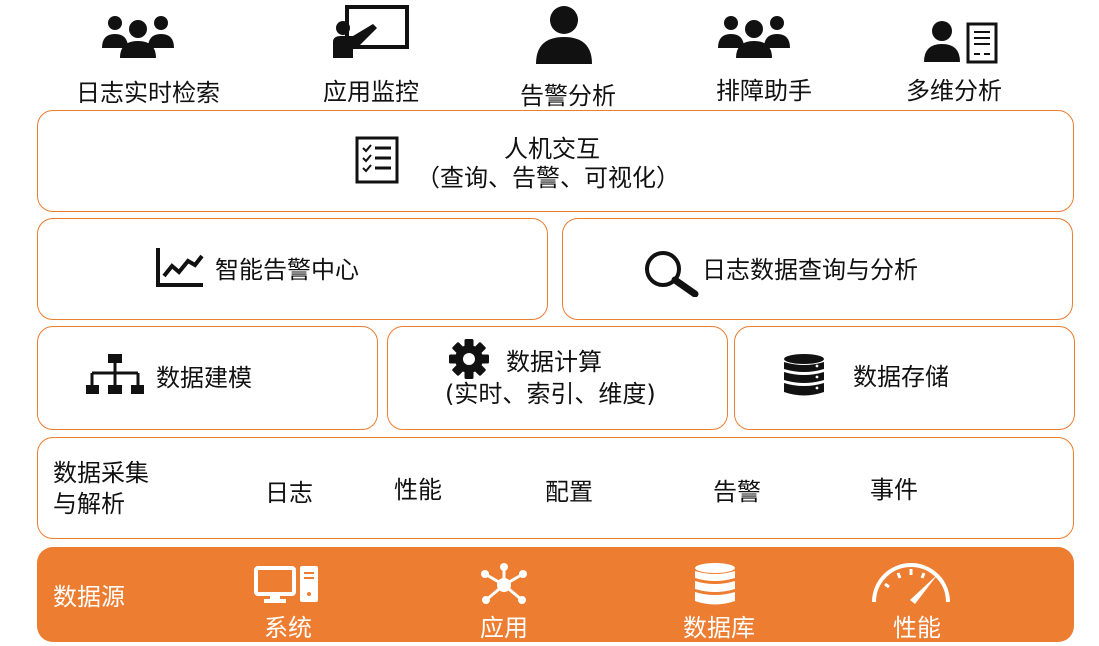  I want to click on collection-item: 配置, so click(569, 492).